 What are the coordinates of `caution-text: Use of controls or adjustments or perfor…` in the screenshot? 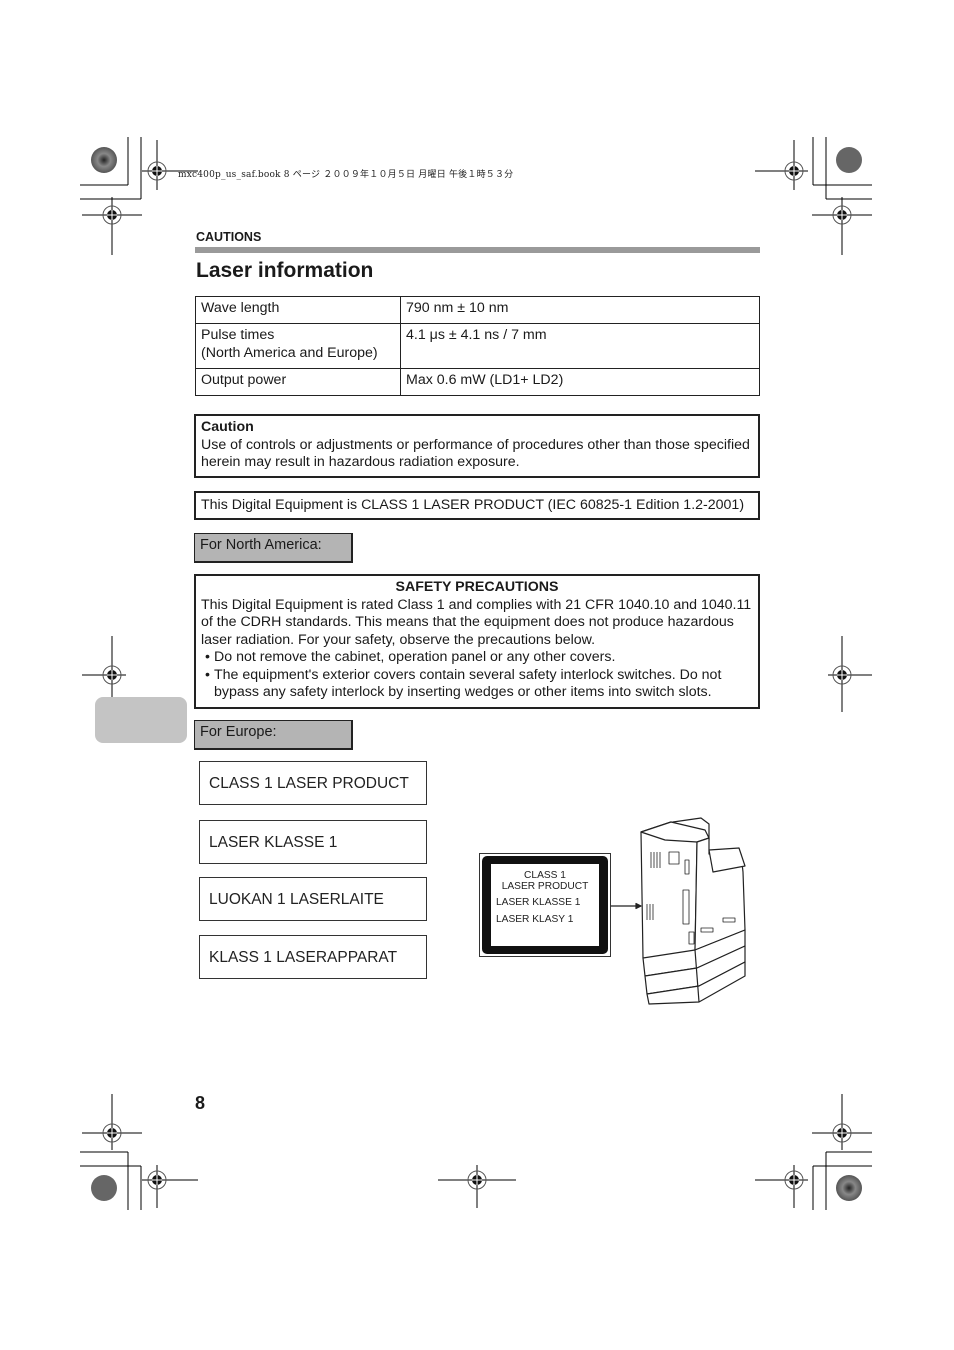 It's located at (475, 453).